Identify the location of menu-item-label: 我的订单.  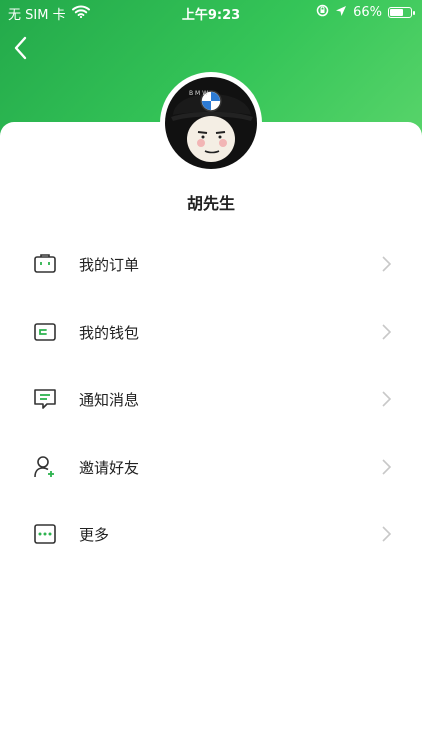
(109, 265).